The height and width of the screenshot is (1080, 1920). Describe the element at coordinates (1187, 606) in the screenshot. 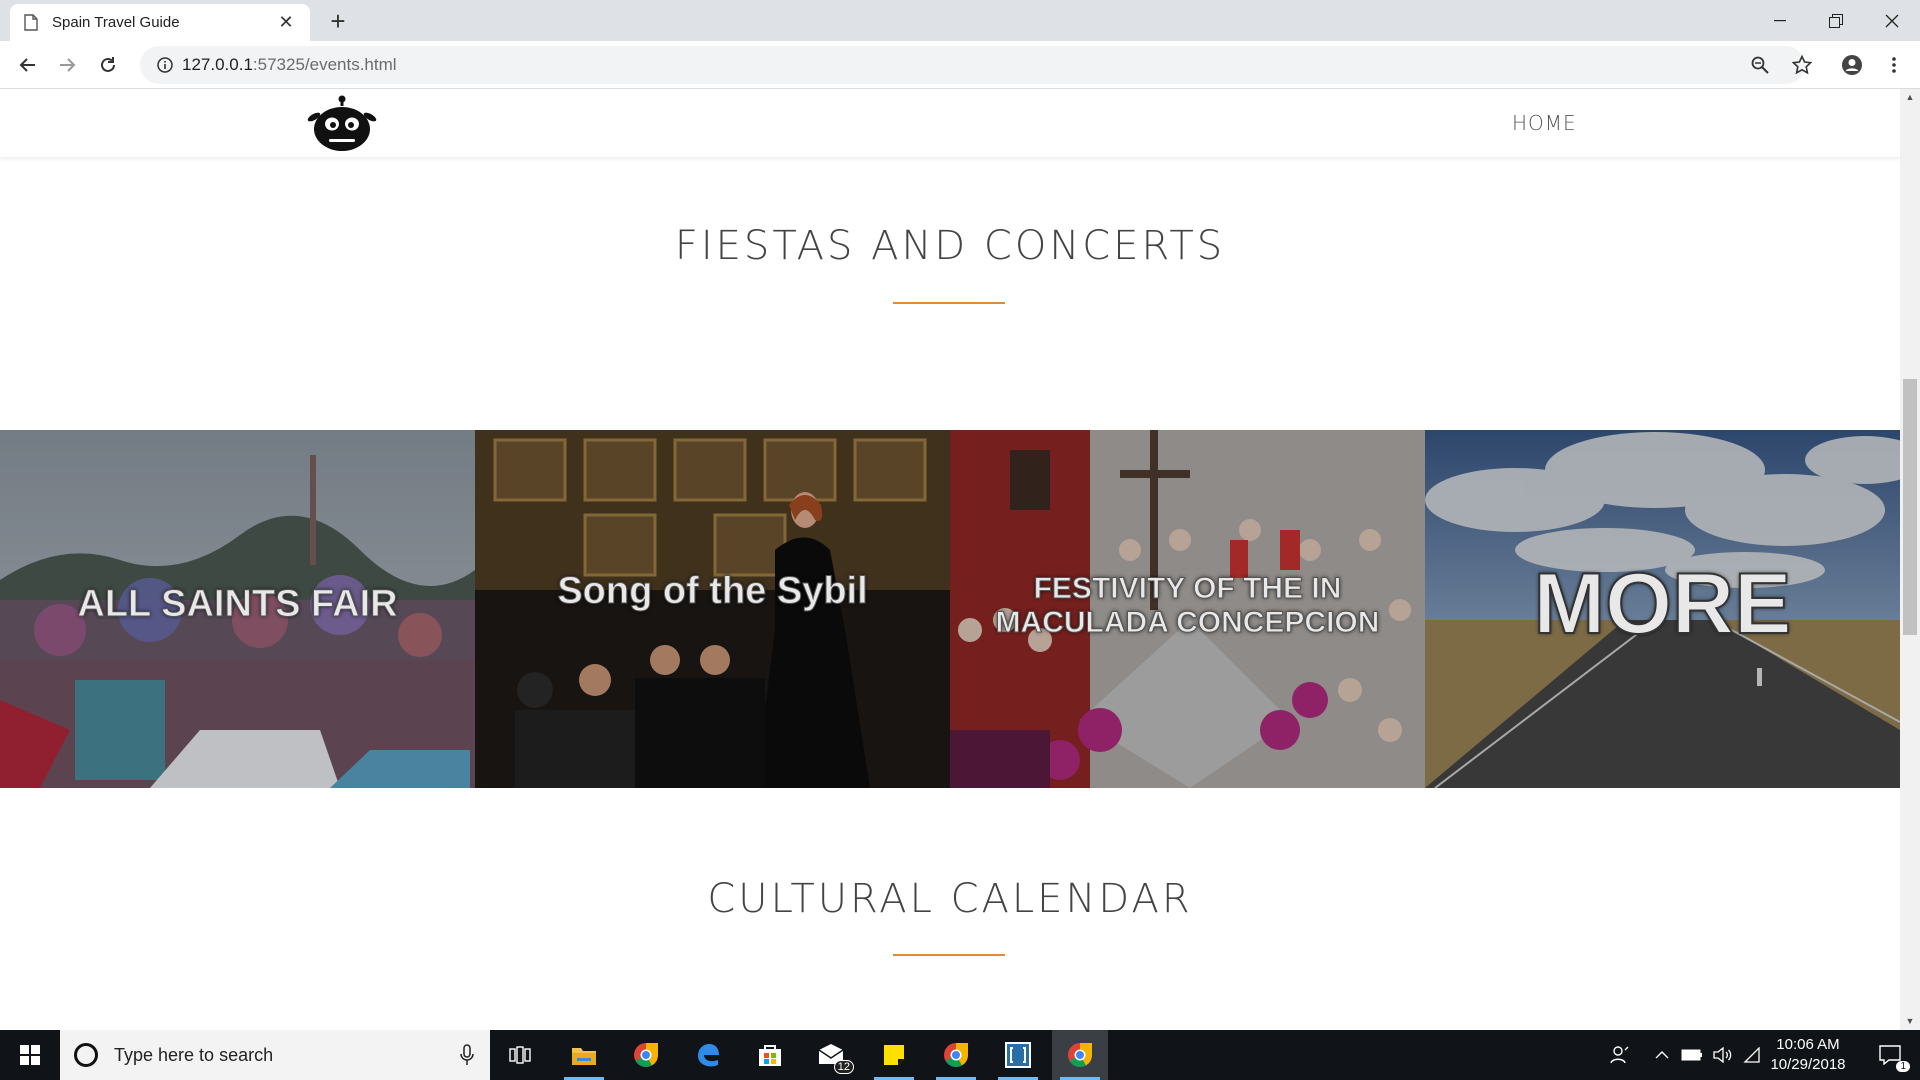

I see `tile-label: FESTIVITY OF THE IN MACULADA CONCEPCION` at that location.